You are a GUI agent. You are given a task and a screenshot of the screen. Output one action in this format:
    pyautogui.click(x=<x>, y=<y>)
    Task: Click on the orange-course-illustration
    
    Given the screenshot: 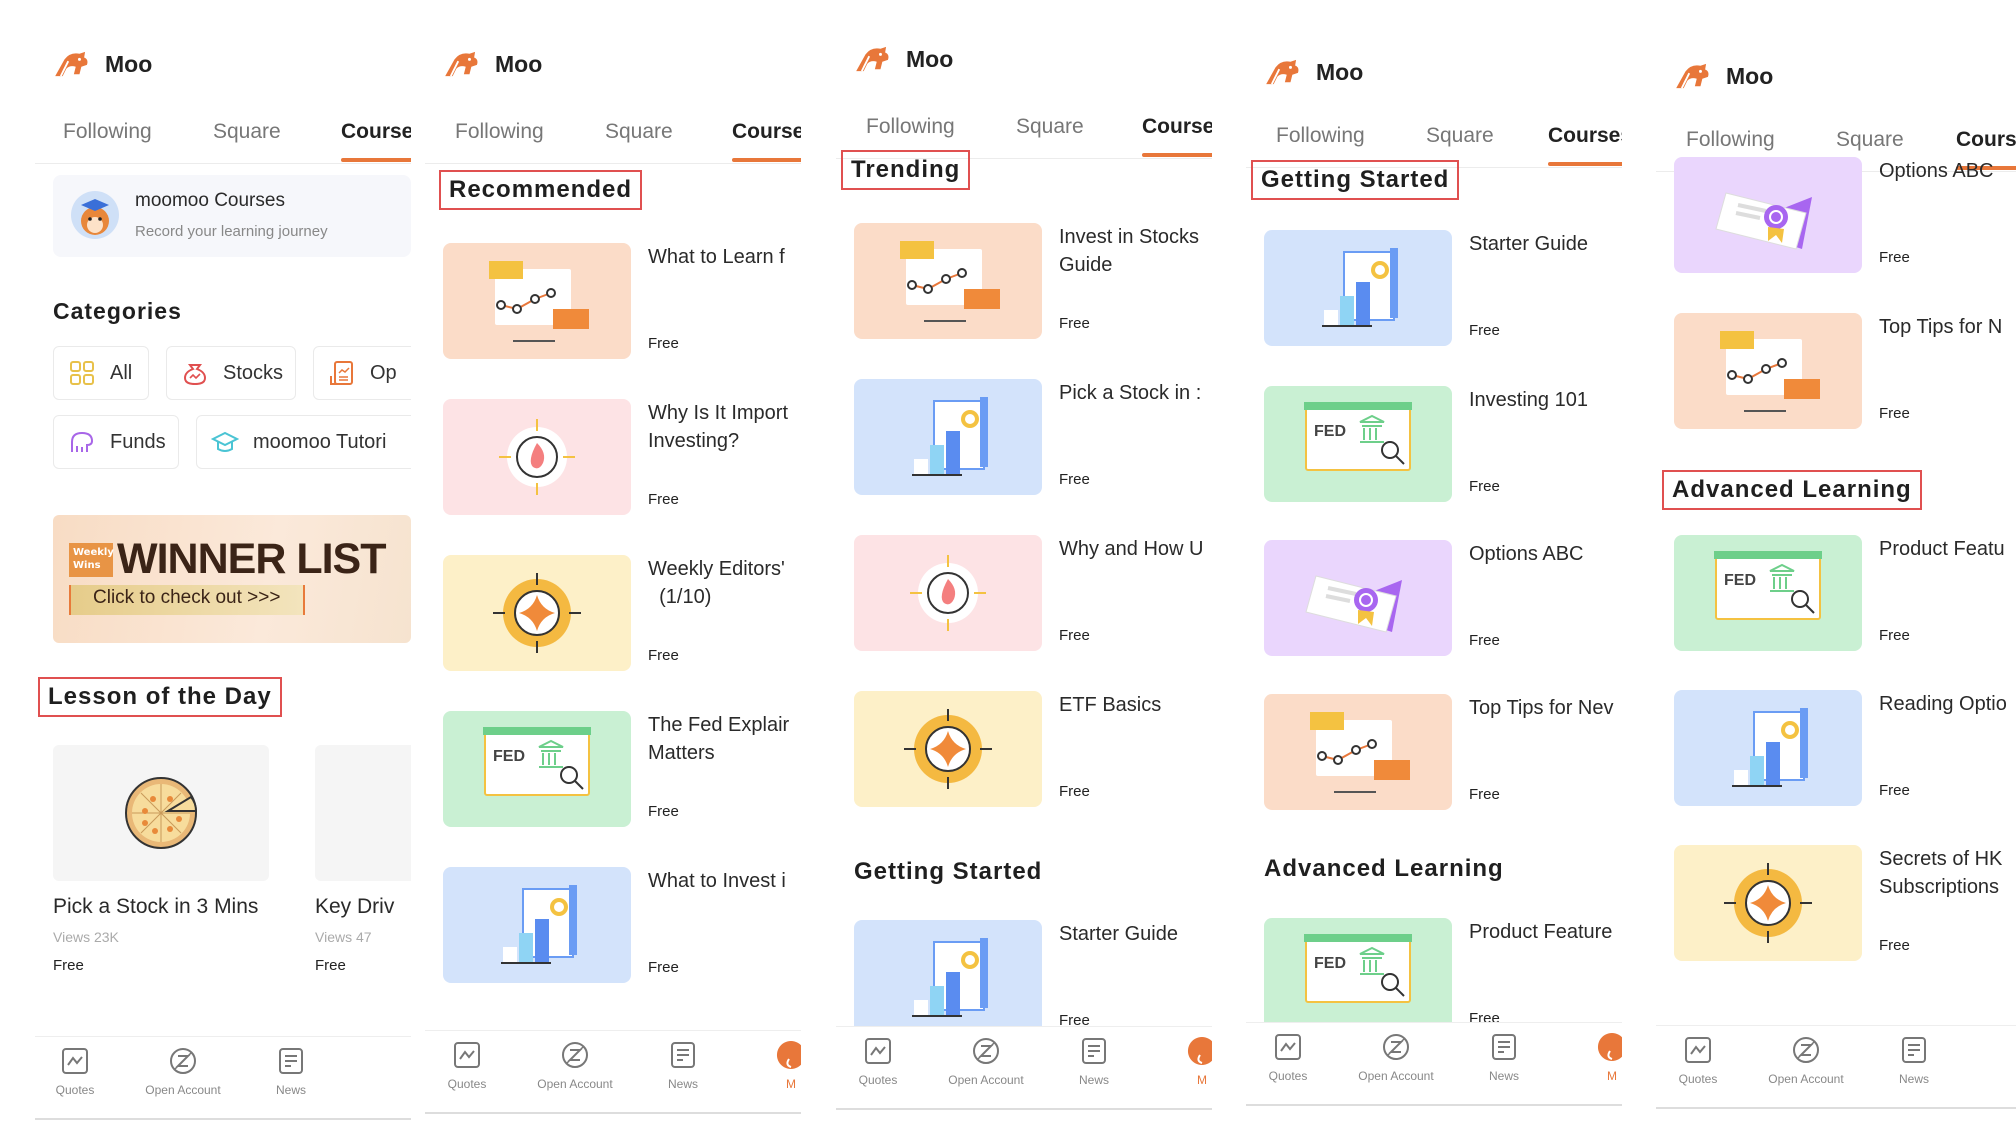 What is the action you would take?
    pyautogui.click(x=1360, y=752)
    